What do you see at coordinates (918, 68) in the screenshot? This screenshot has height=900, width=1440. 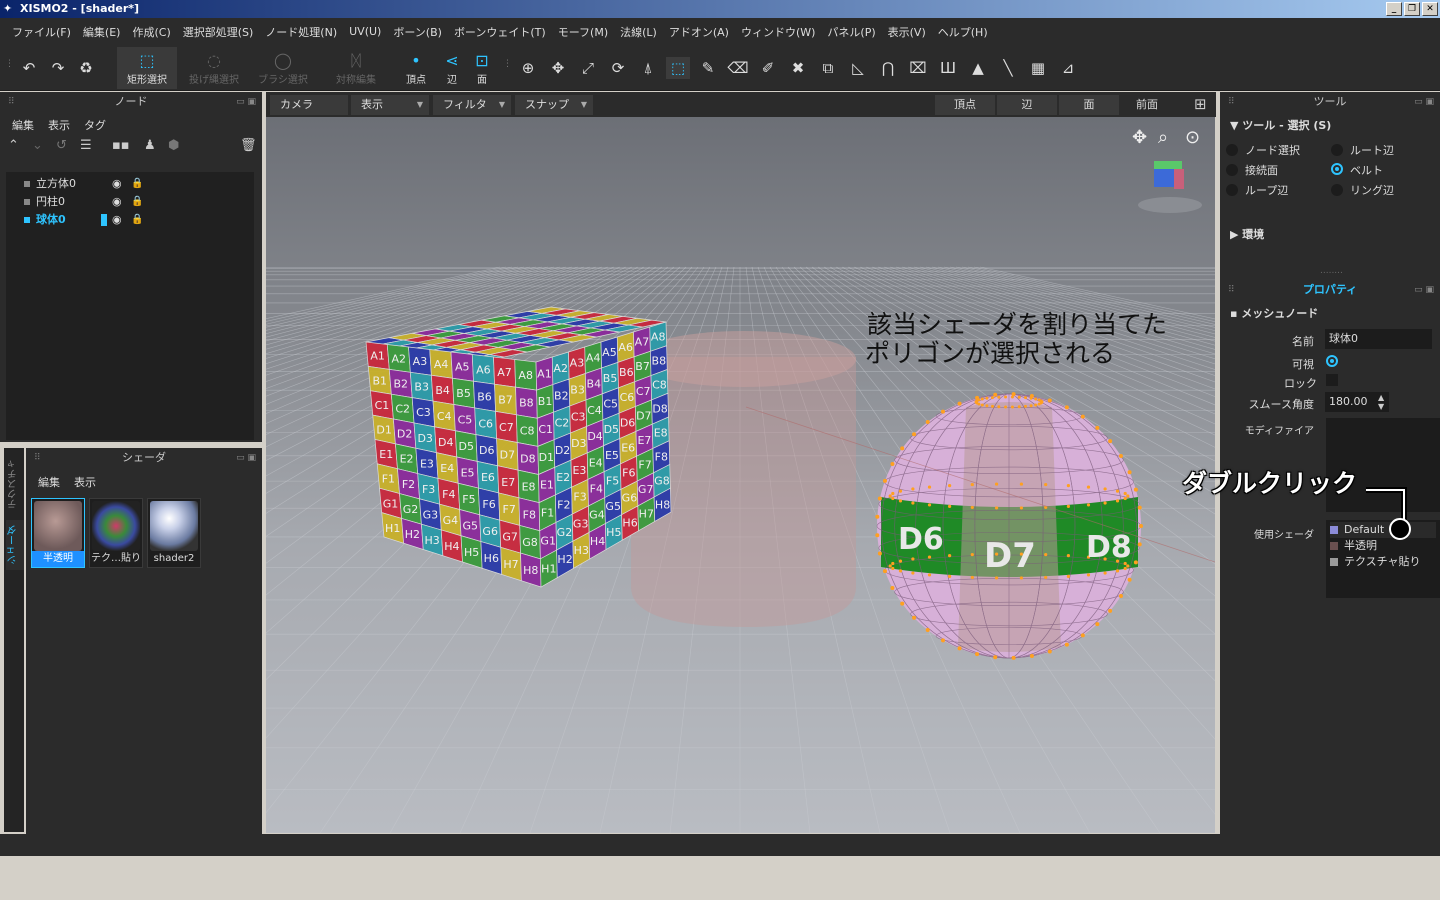 I see `extrude-icon: ⌧` at bounding box center [918, 68].